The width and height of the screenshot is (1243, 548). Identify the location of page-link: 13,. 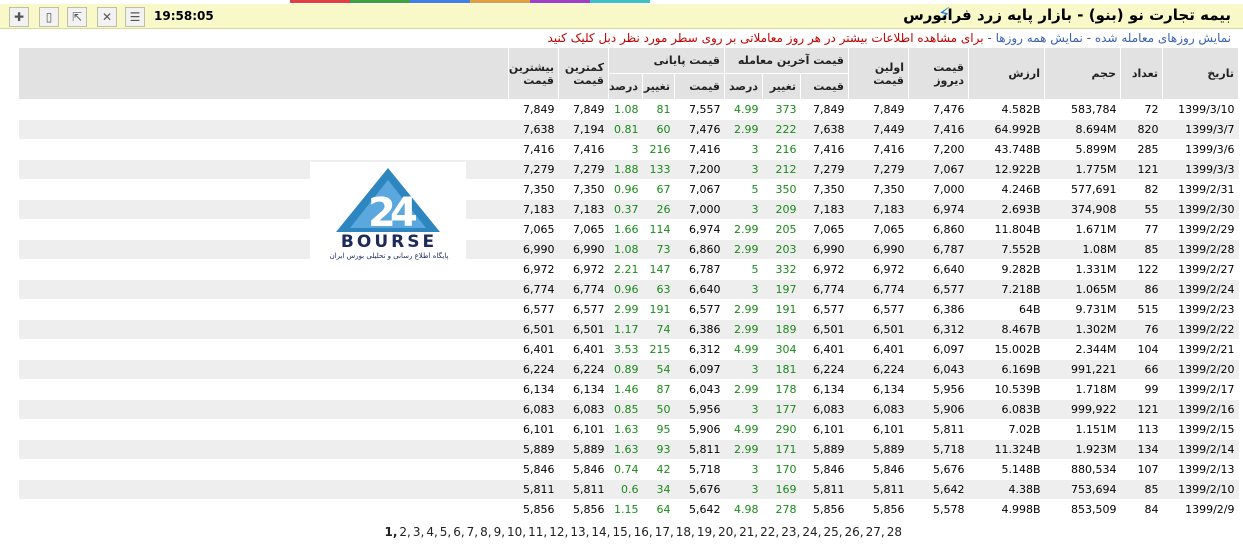
(579, 532).